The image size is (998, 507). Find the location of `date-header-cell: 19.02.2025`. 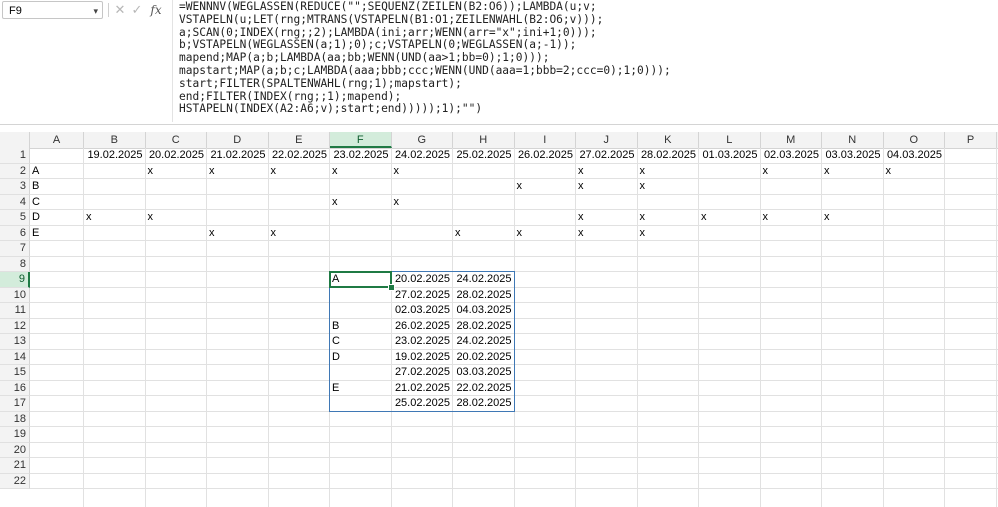

date-header-cell: 19.02.2025 is located at coordinates (113, 156).